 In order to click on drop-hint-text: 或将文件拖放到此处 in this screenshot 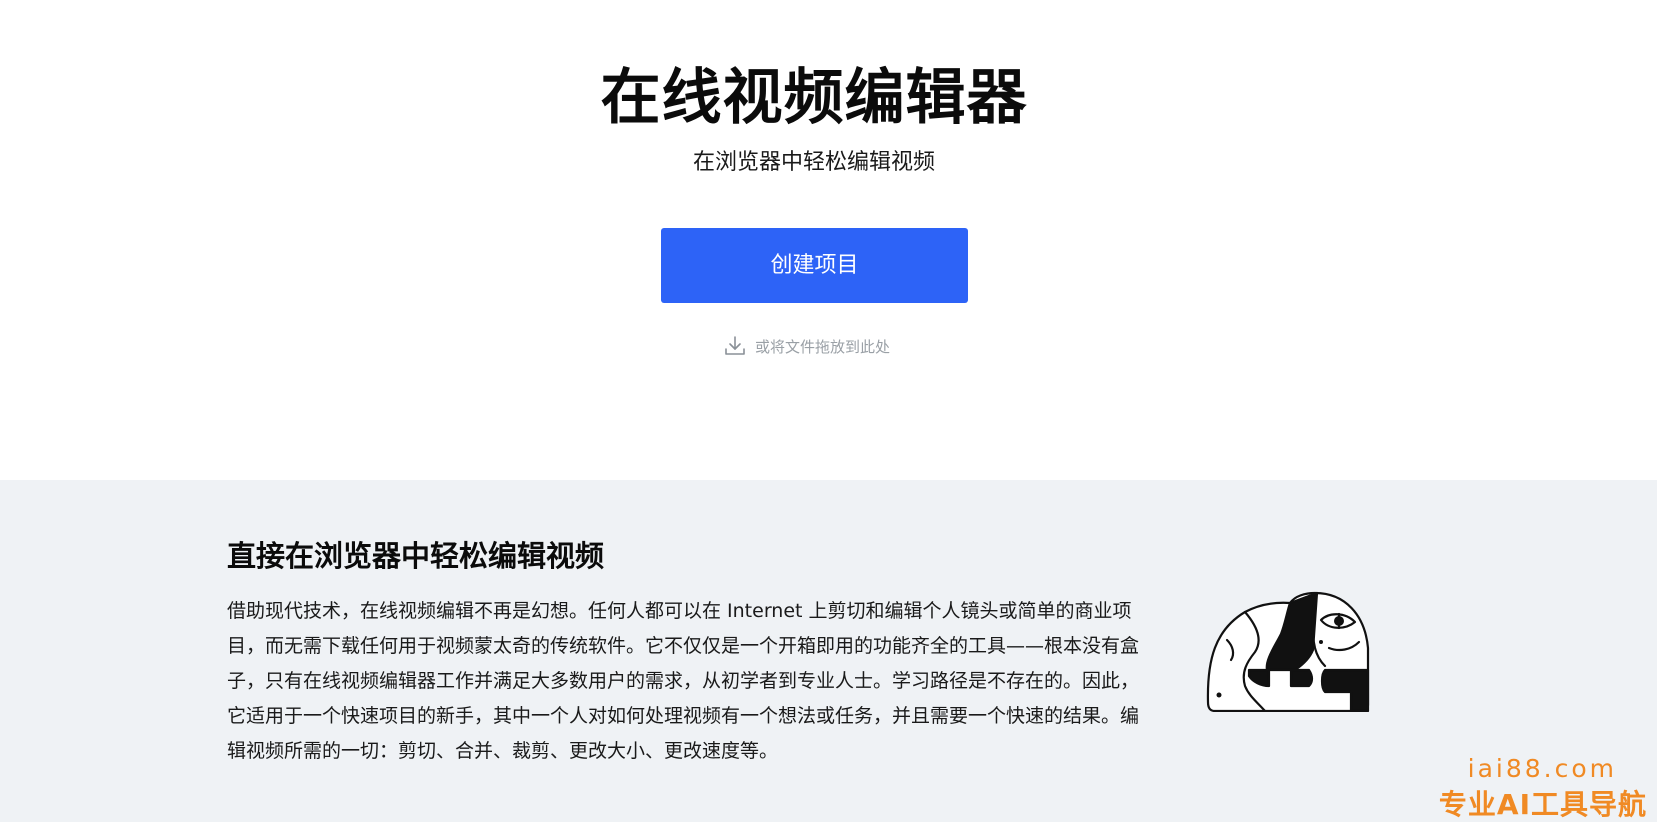, I will do `click(823, 346)`.